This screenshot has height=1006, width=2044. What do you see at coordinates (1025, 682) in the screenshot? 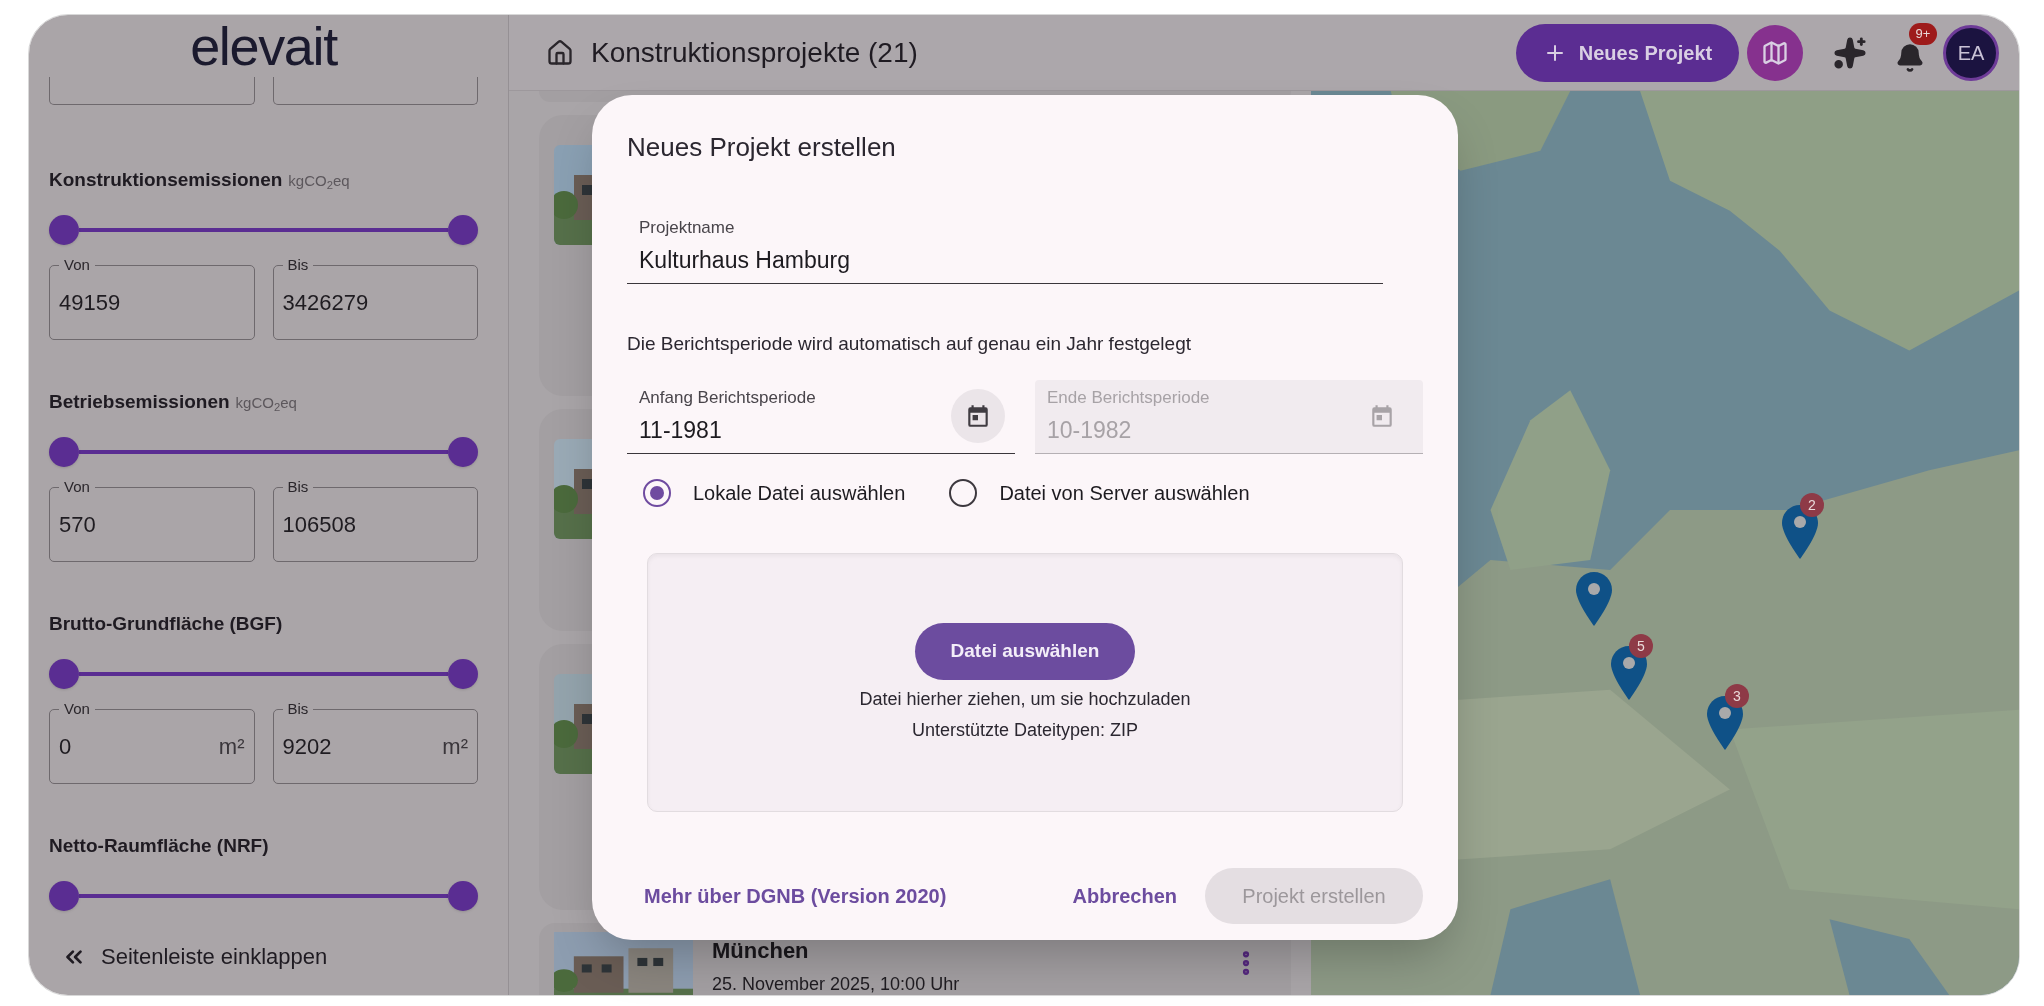
I see `file-drop-zone: Datei auswählen Datei hierher ziehen, um sie hochzuladen Unterstützte Dateitypen: ZIP` at bounding box center [1025, 682].